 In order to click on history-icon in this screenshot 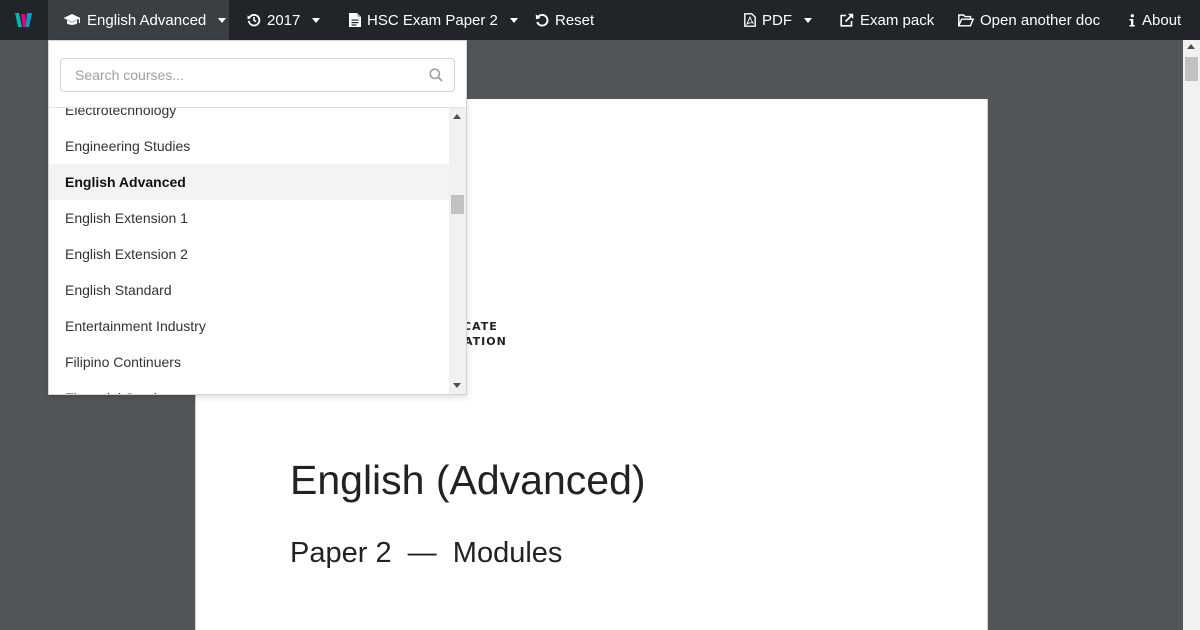, I will do `click(254, 20)`.